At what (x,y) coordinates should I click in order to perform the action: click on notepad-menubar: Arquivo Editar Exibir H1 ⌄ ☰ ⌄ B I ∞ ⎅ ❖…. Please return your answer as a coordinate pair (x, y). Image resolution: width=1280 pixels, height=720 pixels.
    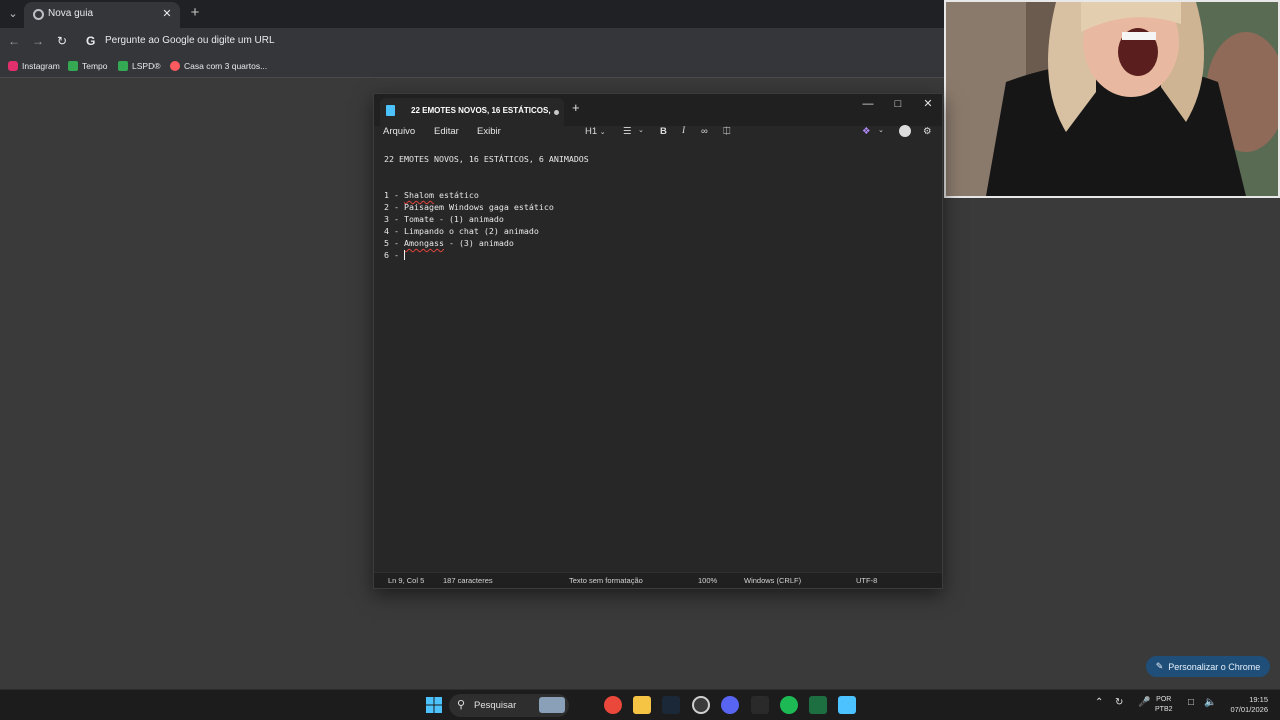
    Looking at the image, I should click on (658, 132).